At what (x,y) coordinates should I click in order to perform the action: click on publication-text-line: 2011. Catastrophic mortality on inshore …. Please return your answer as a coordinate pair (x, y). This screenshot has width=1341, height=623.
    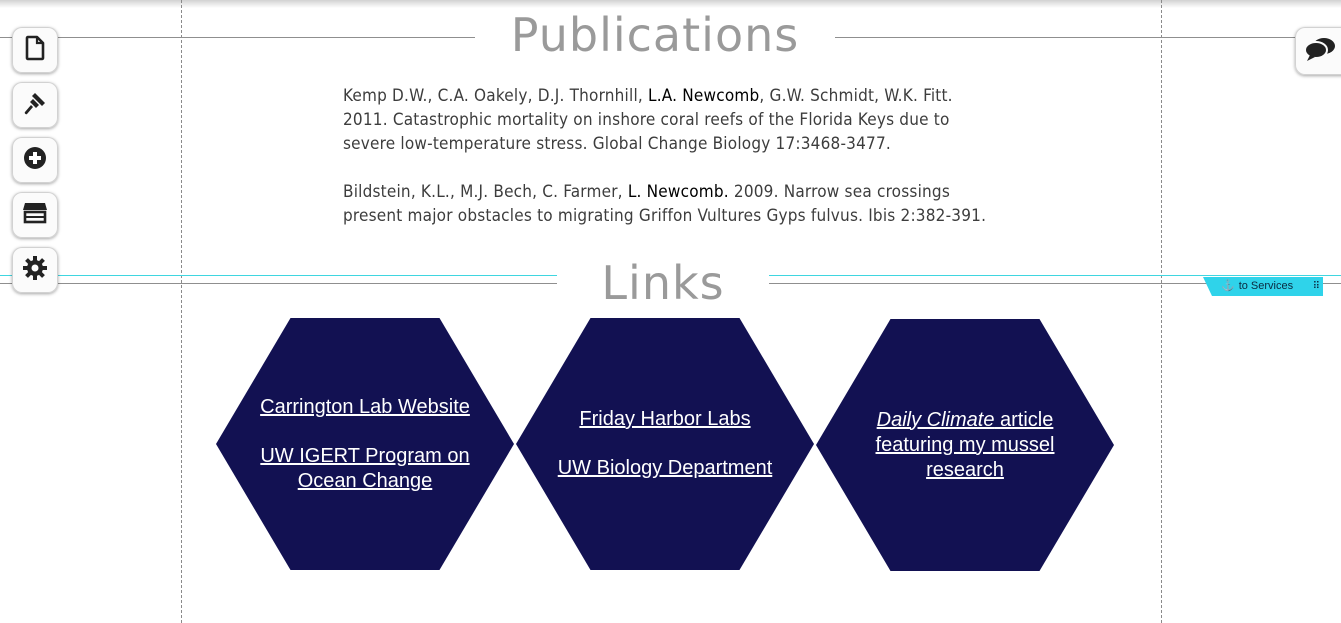
    Looking at the image, I should click on (646, 120).